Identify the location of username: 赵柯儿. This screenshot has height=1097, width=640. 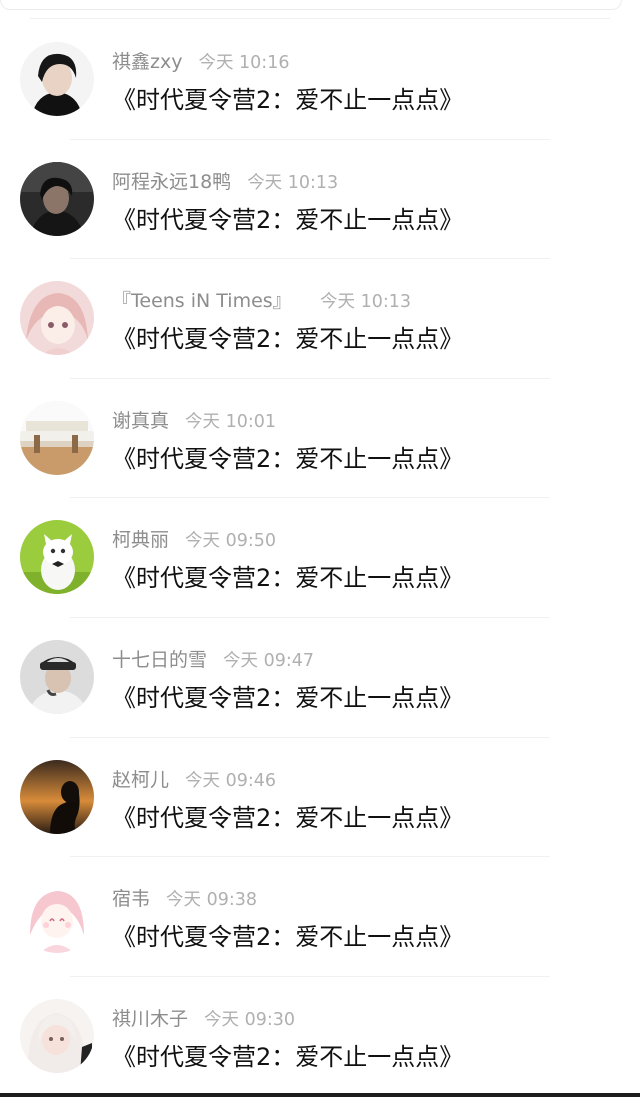
(140, 780).